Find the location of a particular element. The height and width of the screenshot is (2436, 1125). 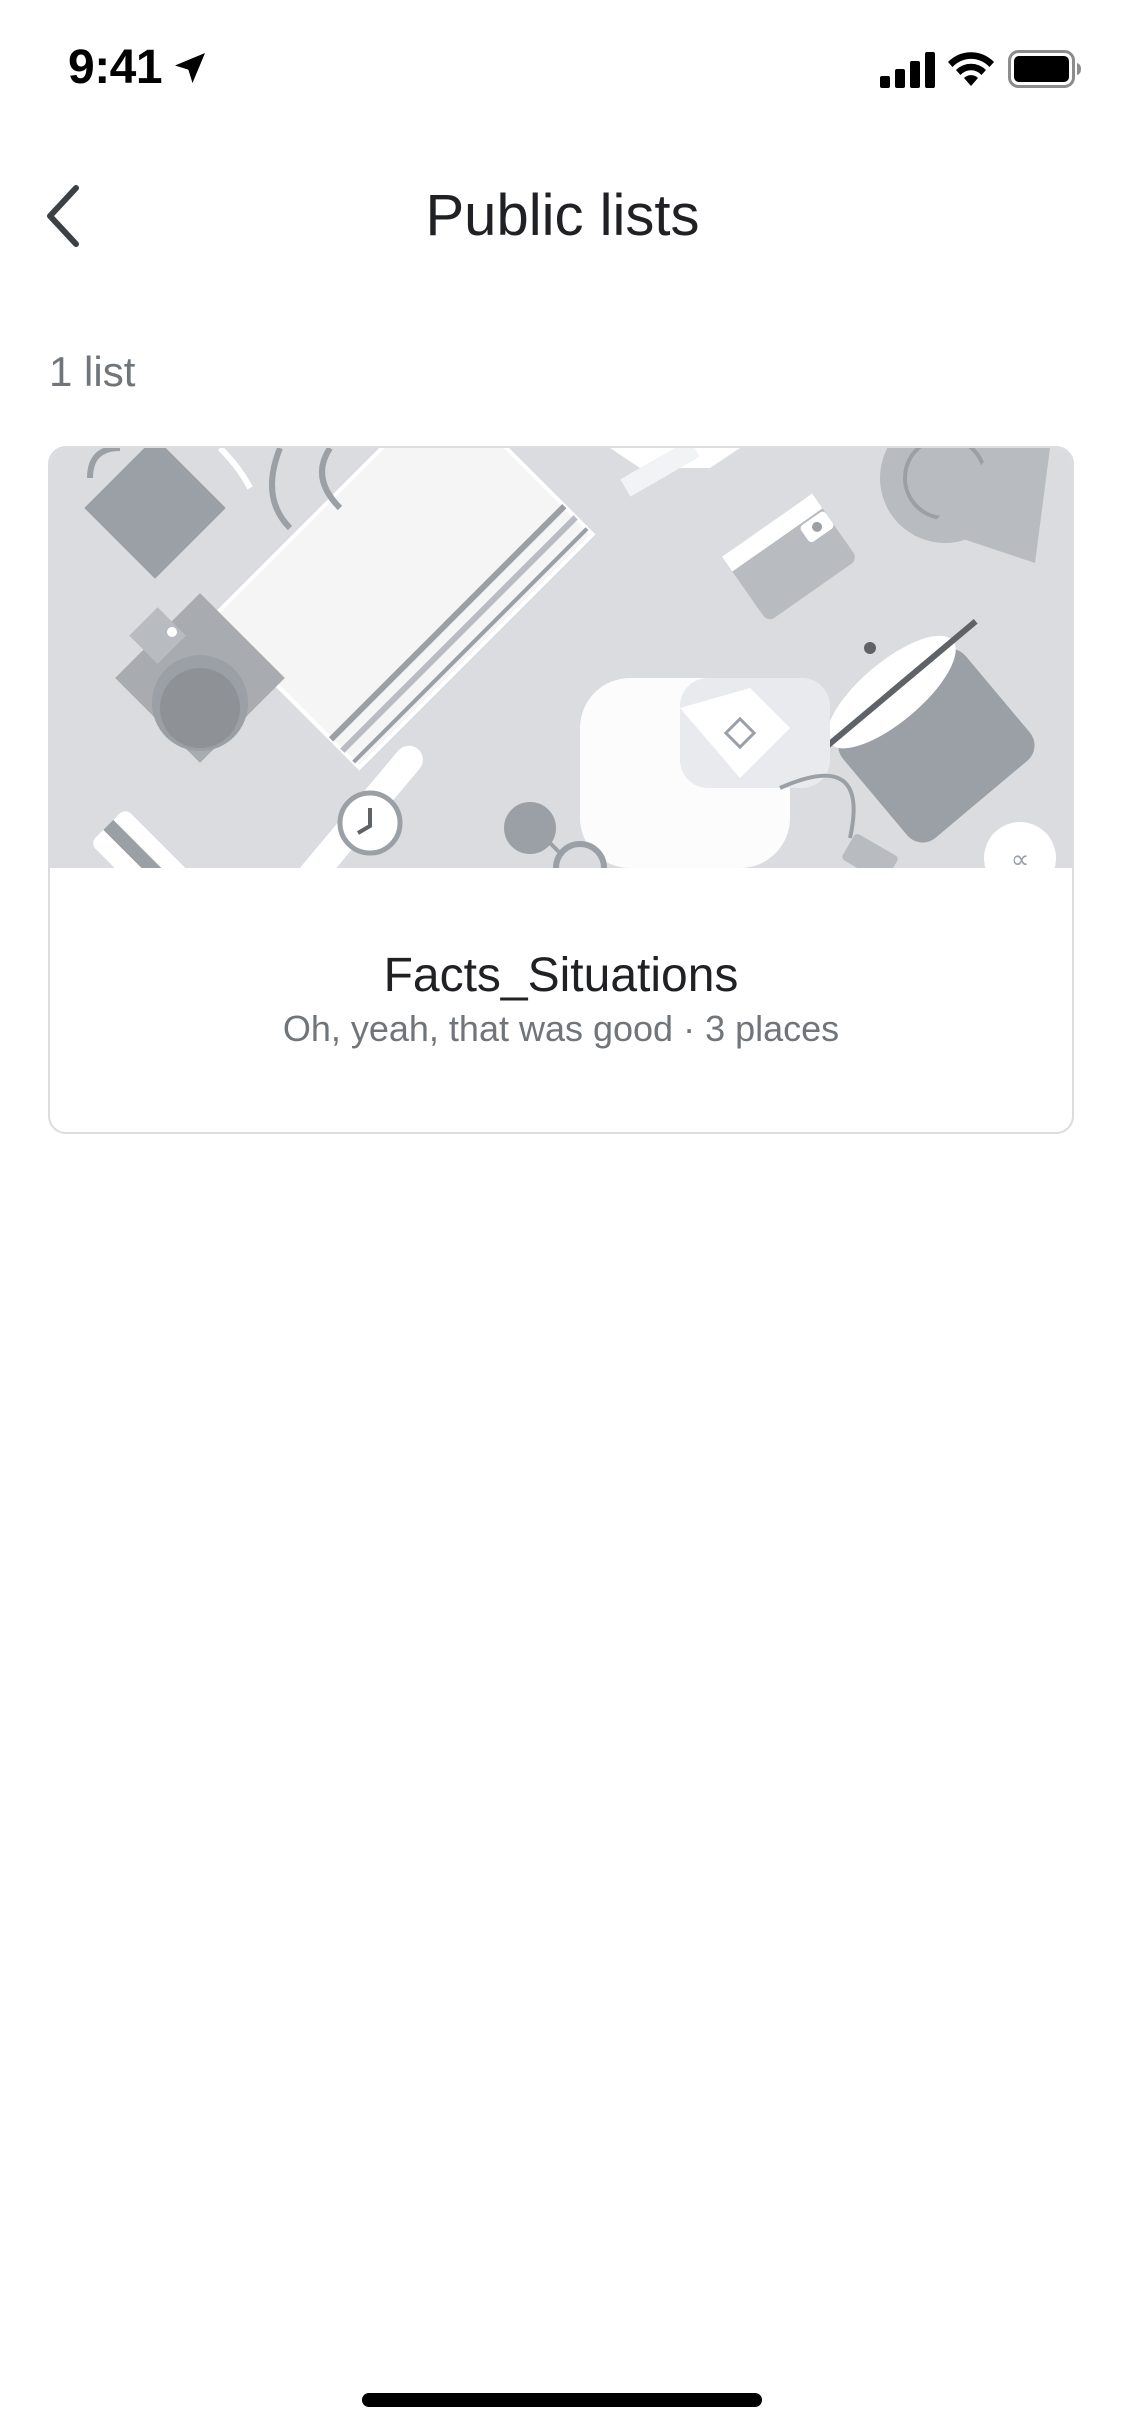

wifi-icon is located at coordinates (971, 69).